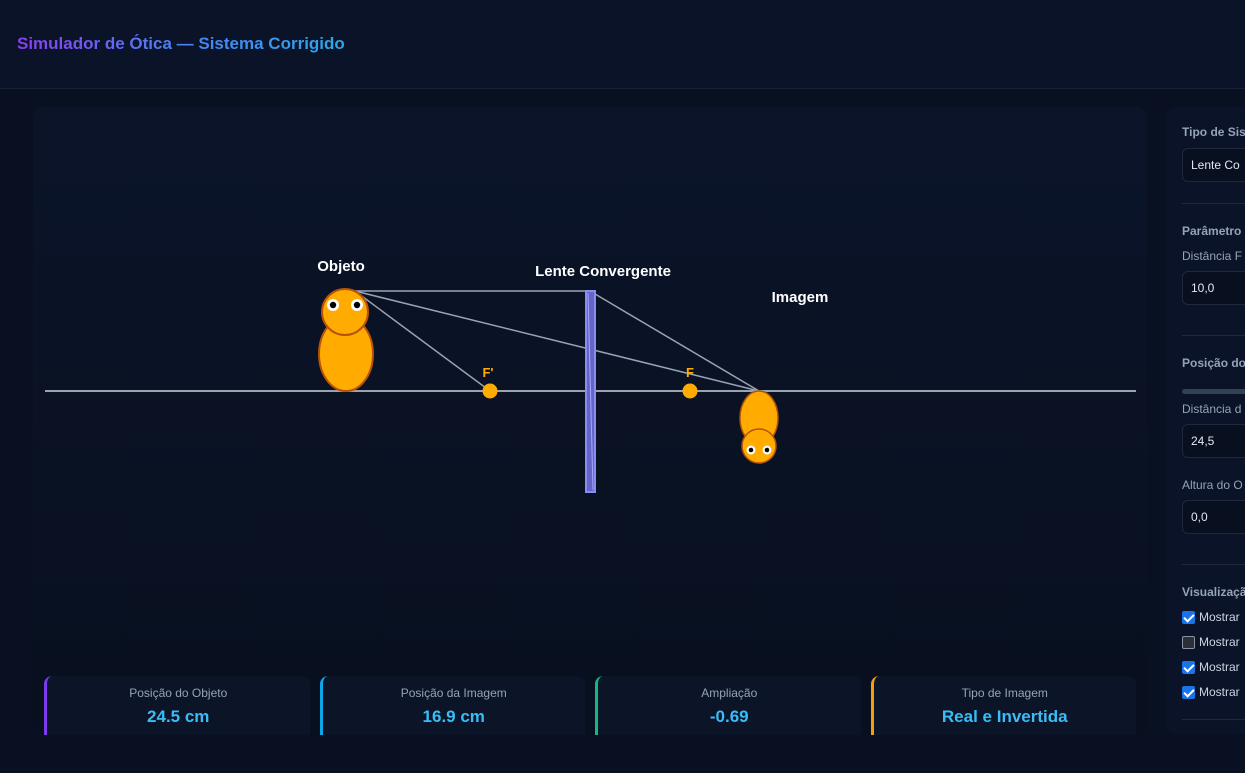  Describe the element at coordinates (1003, 705) in the screenshot. I see `stat-image-type: Tipo de Imagem Real e Invertida` at that location.